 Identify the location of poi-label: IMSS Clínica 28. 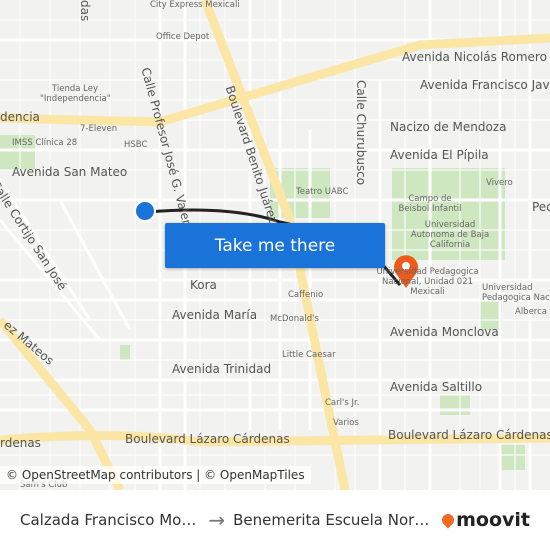
(45, 143).